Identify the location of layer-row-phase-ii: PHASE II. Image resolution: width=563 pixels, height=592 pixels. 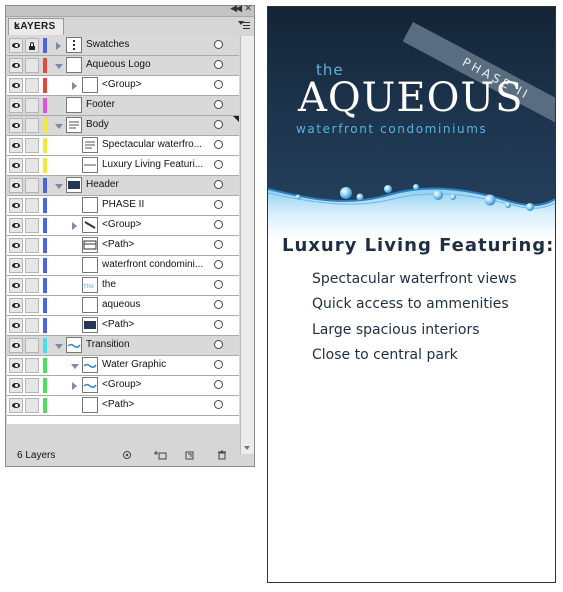
(123, 206).